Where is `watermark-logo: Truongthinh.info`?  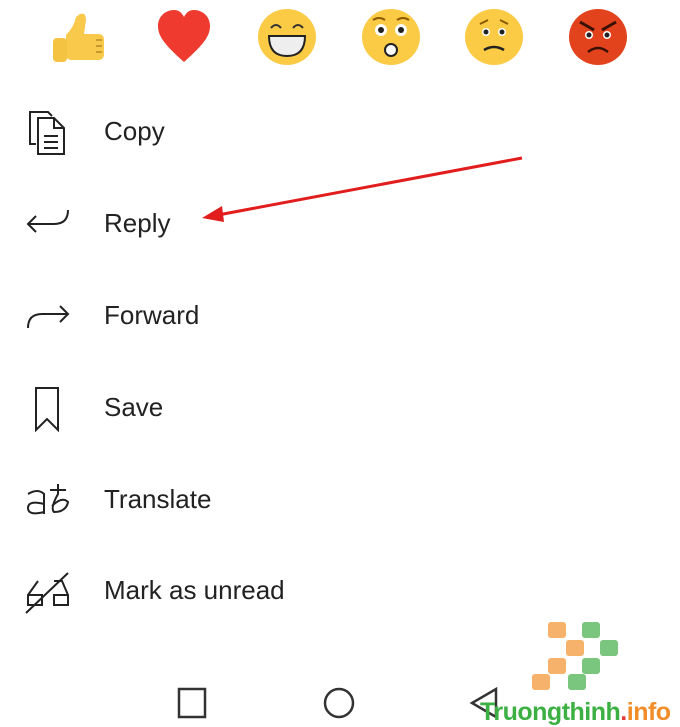 watermark-logo: Truongthinh.info is located at coordinates (575, 673).